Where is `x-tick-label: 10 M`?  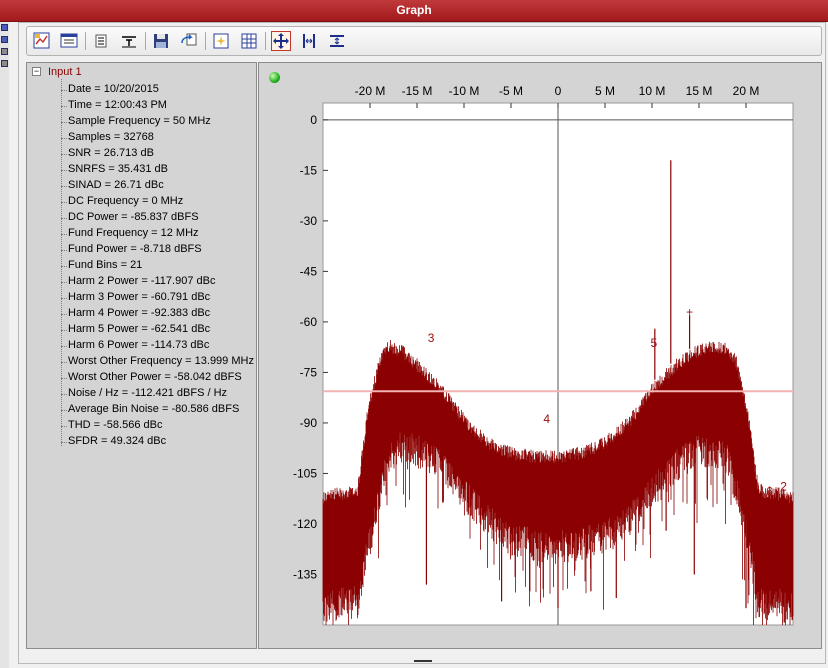
x-tick-label: 10 M is located at coordinates (652, 91).